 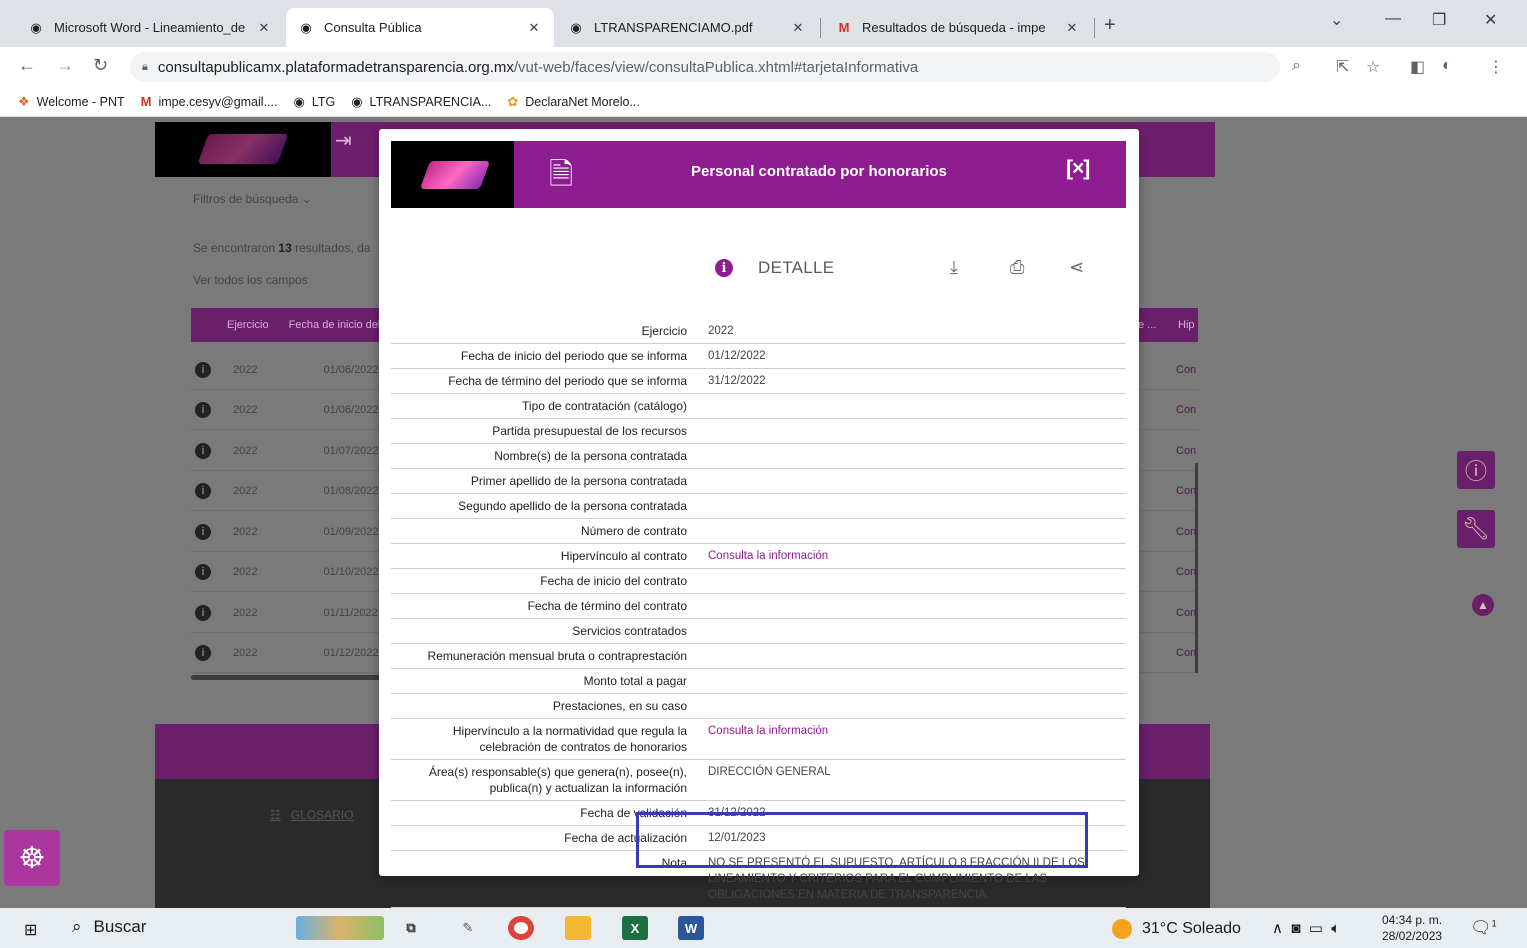 I want to click on download-icon: ⤓, so click(x=954, y=267).